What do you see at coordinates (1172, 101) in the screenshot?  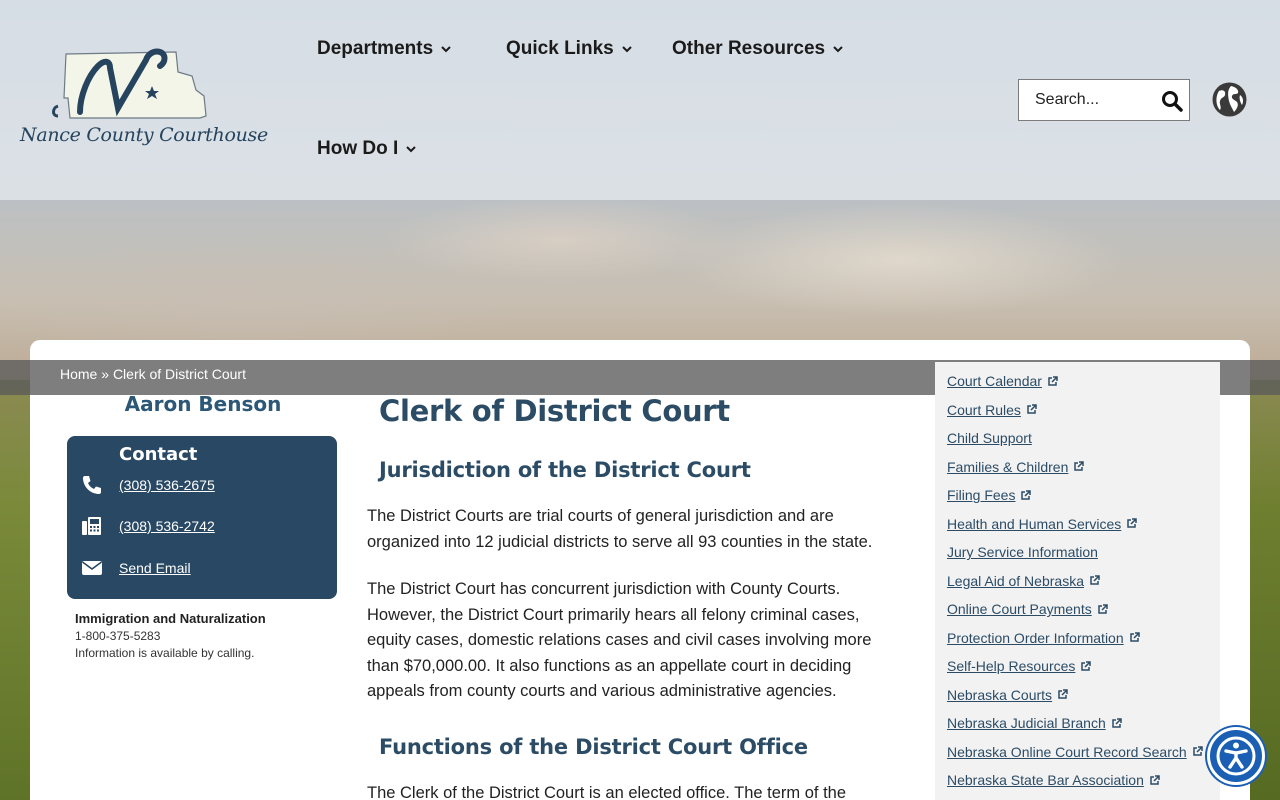 I see `search-icon` at bounding box center [1172, 101].